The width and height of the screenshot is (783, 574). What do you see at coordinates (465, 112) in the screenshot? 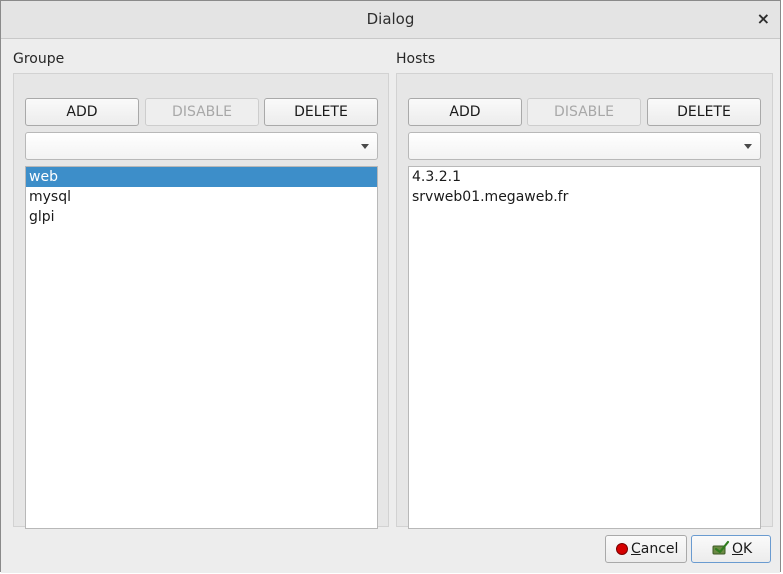
I see `hosts-add-button: ADD` at bounding box center [465, 112].